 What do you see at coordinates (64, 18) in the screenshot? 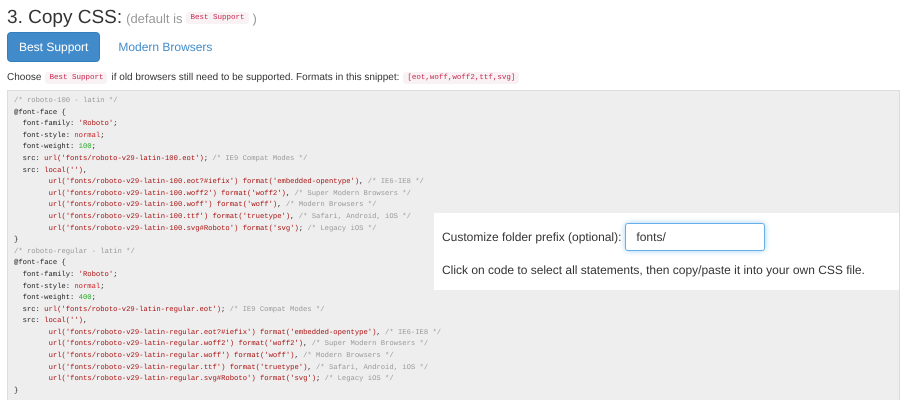
I see `section-title: 3. Copy CSS:` at bounding box center [64, 18].